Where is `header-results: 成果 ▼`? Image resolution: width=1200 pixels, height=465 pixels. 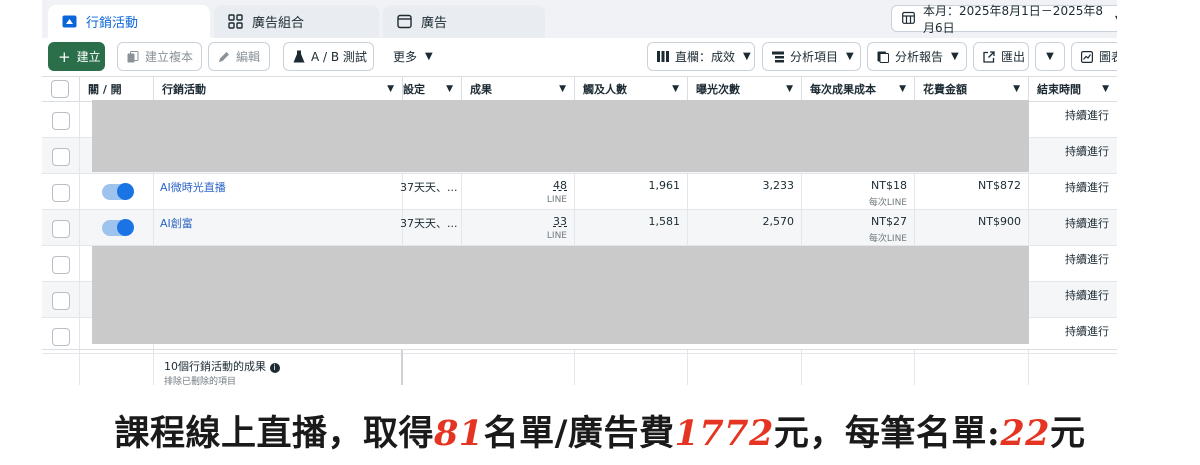
header-results: 成果 ▼ is located at coordinates (518, 89).